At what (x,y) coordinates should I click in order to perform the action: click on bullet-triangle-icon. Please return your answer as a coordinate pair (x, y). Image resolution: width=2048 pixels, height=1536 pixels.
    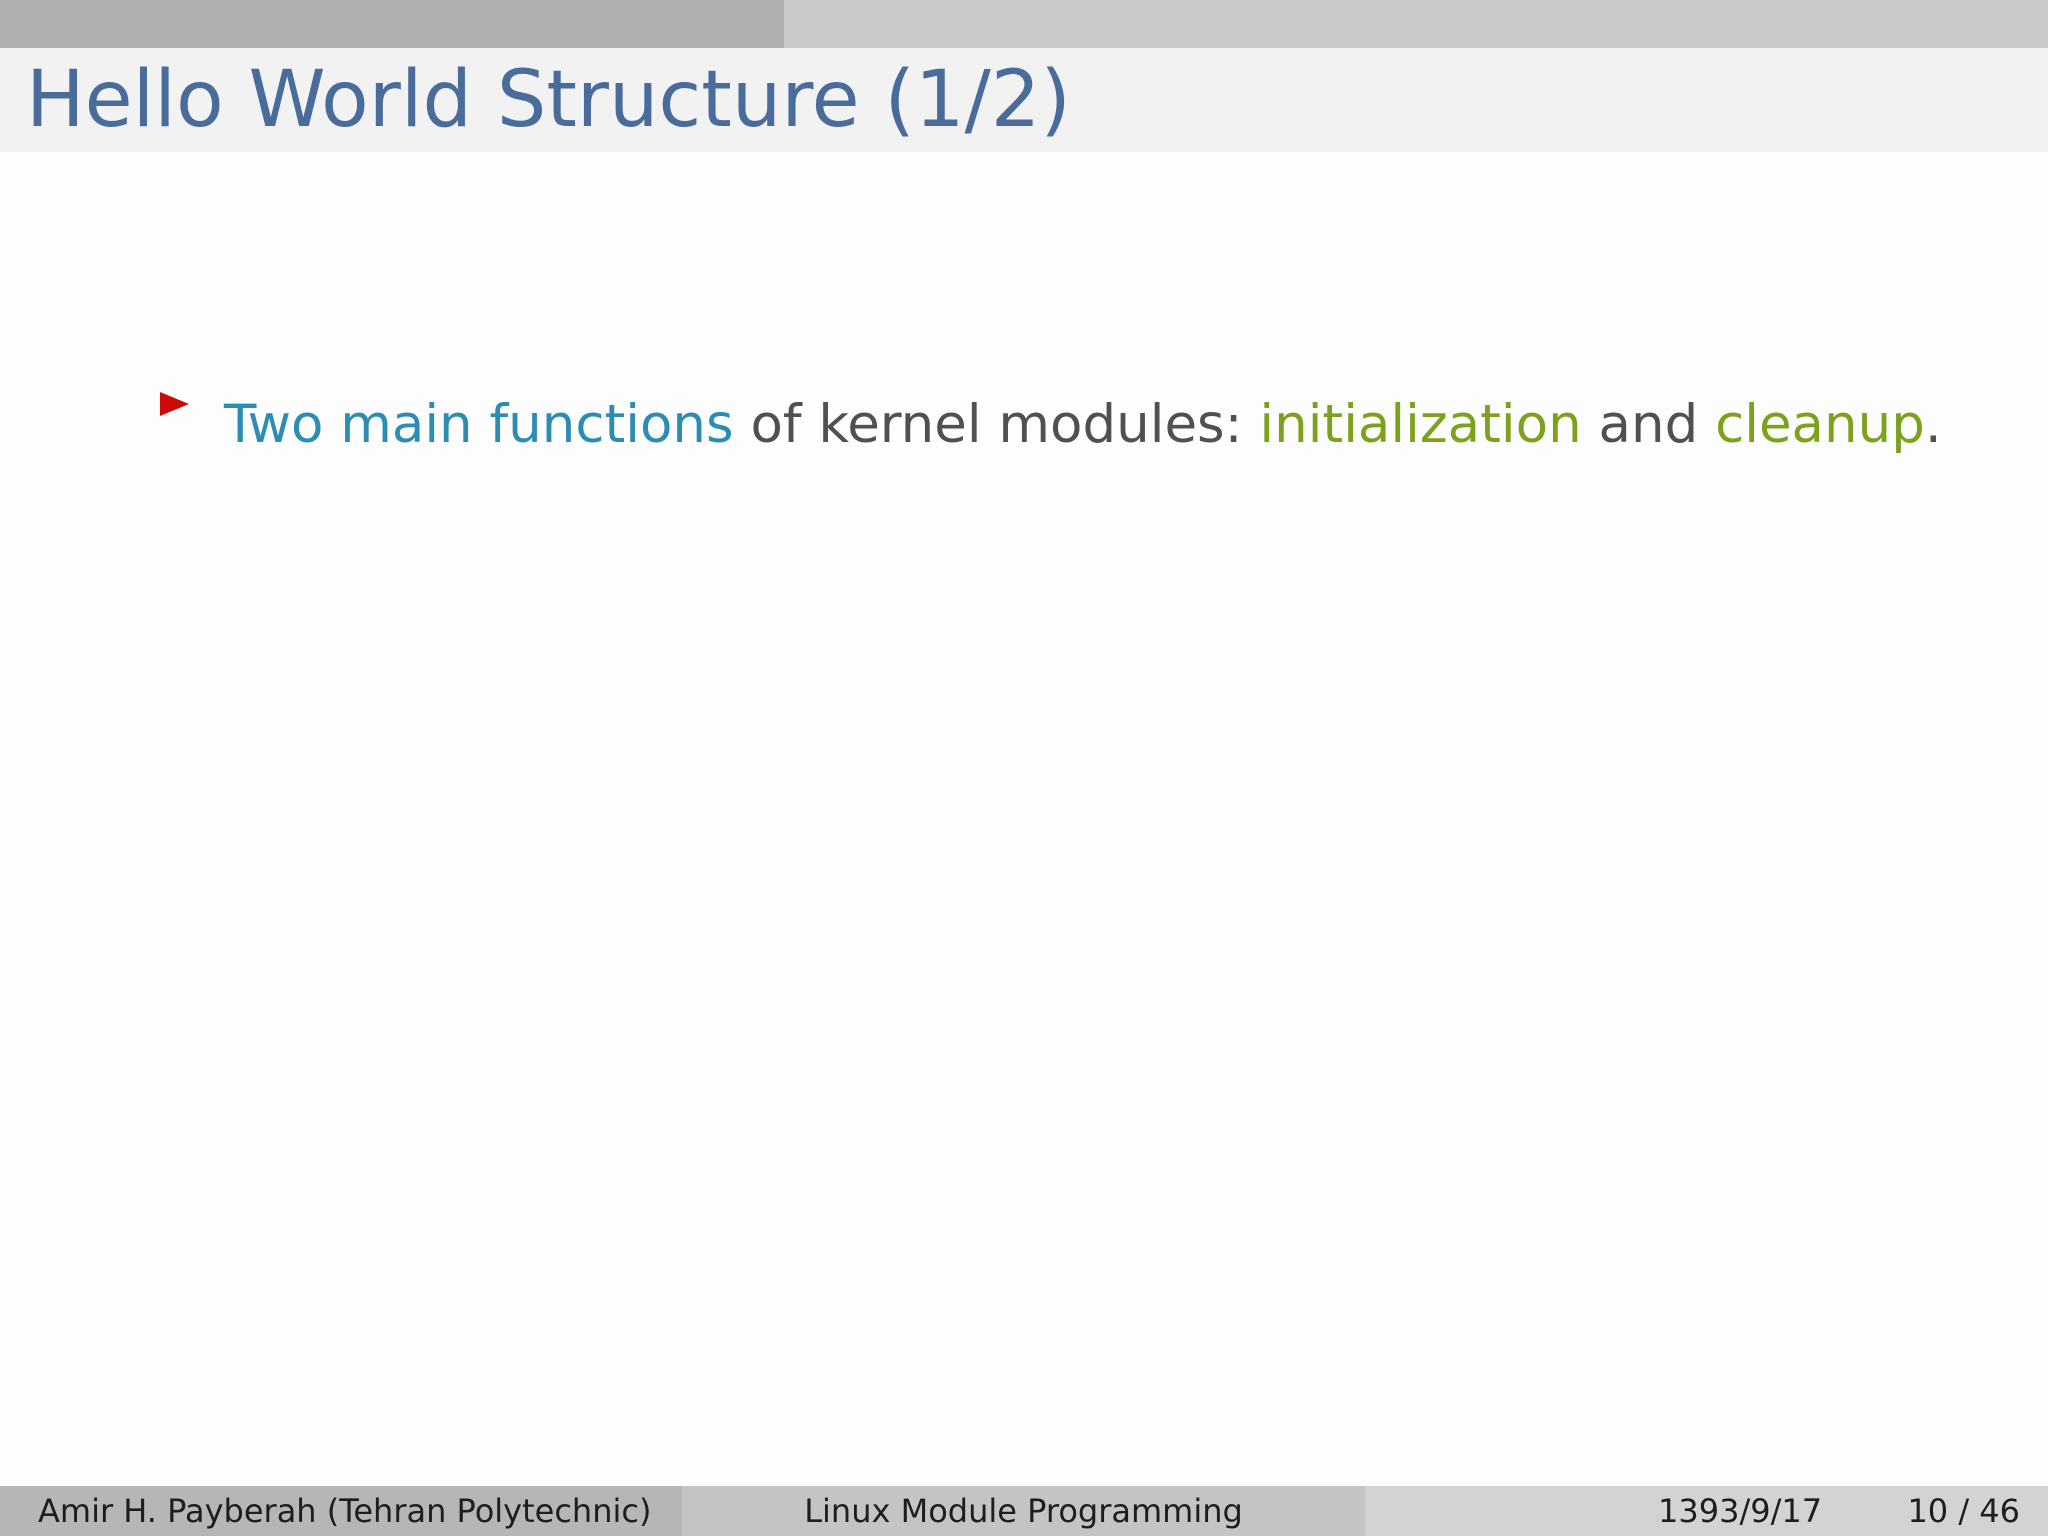
    Looking at the image, I should click on (174, 404).